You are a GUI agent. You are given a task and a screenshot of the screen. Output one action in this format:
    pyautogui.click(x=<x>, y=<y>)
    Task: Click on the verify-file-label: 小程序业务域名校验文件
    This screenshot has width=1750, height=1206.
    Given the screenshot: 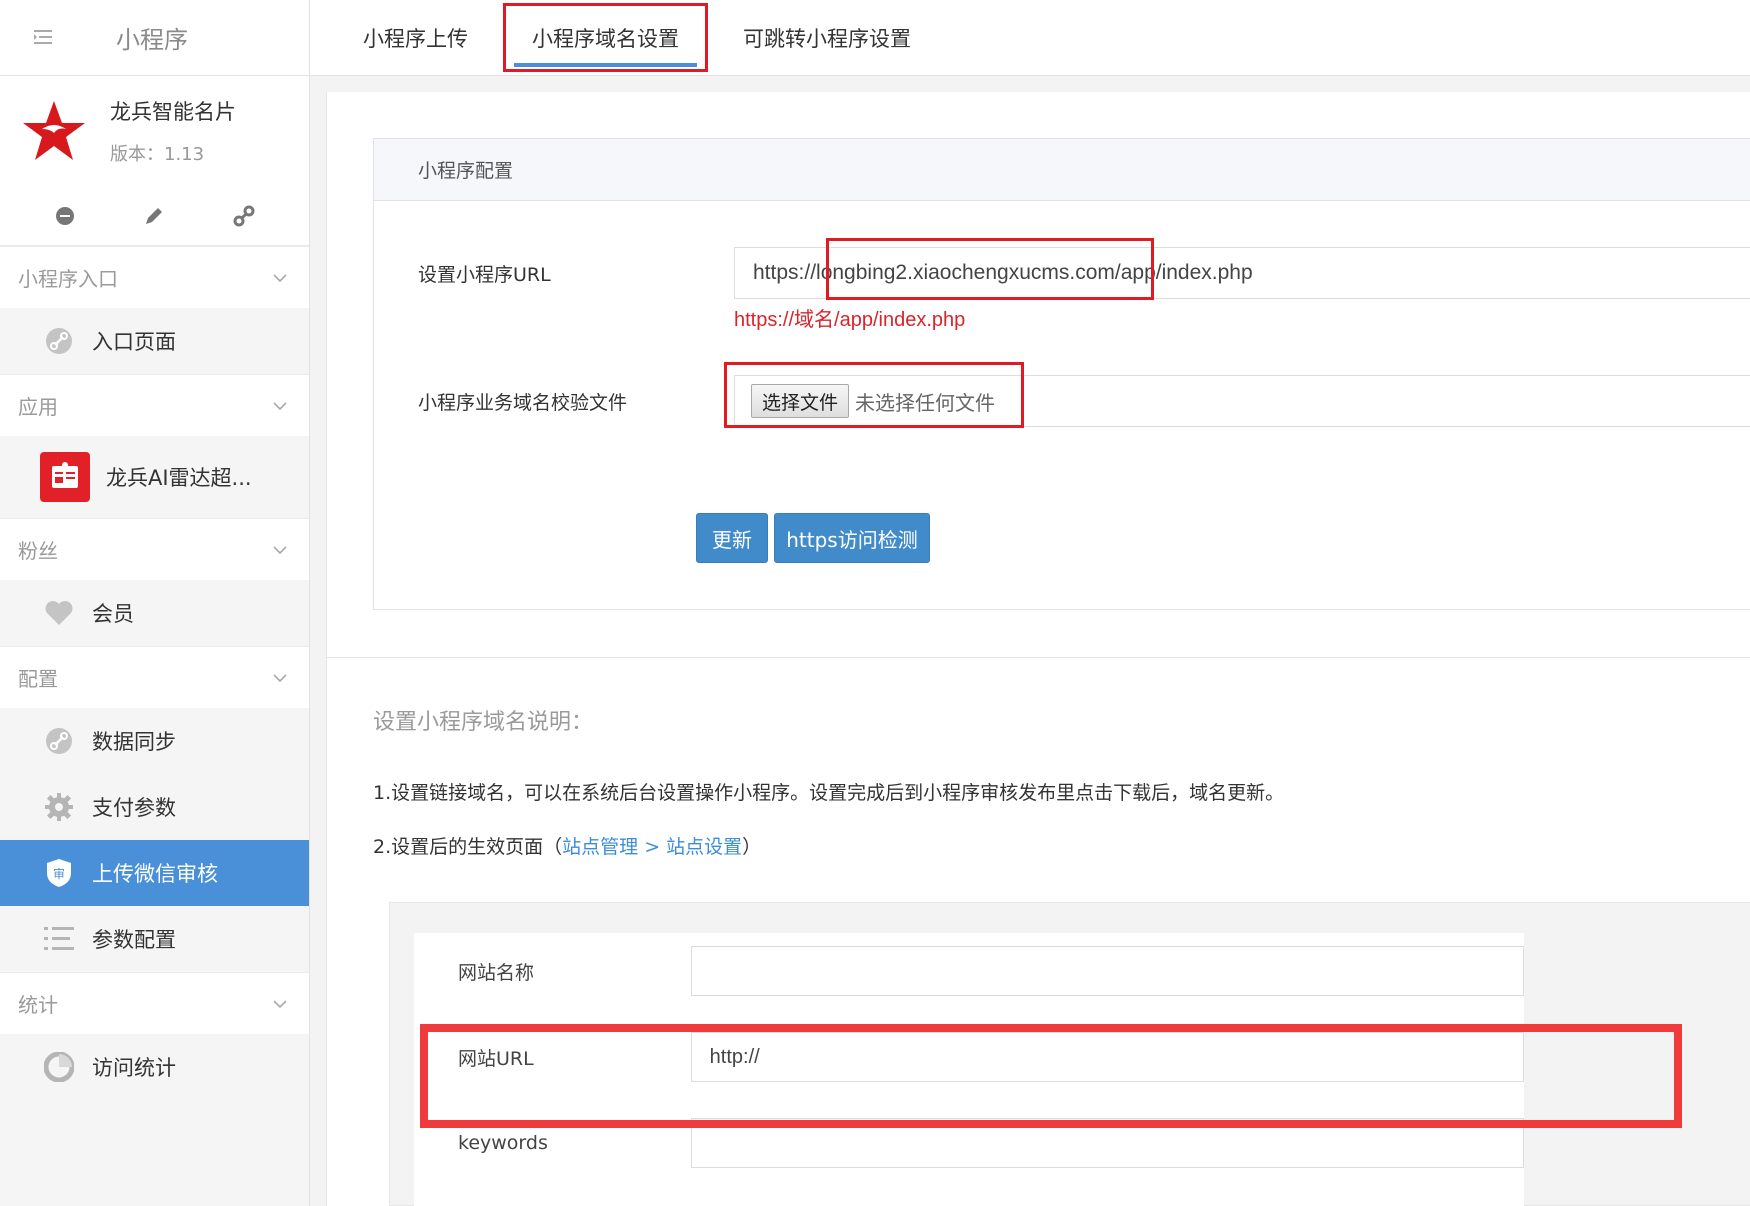 What is the action you would take?
    pyautogui.click(x=523, y=402)
    